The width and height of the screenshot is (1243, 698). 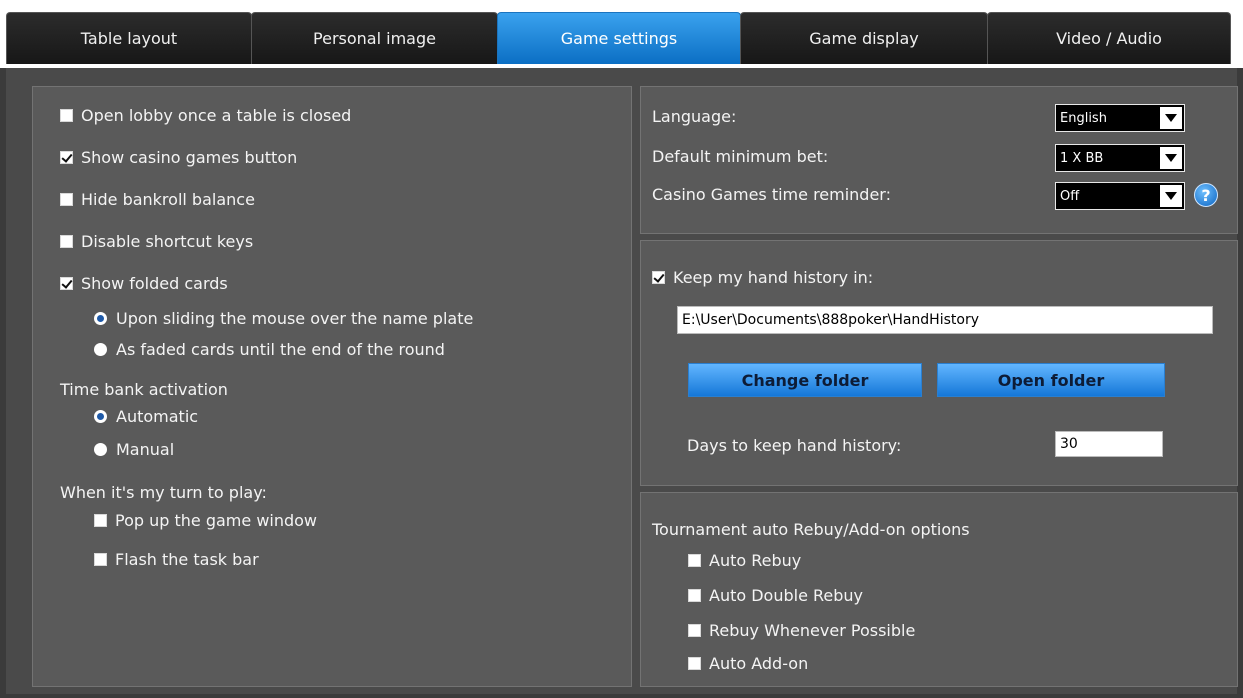 What do you see at coordinates (100, 318) in the screenshot?
I see `folded-hover-radio` at bounding box center [100, 318].